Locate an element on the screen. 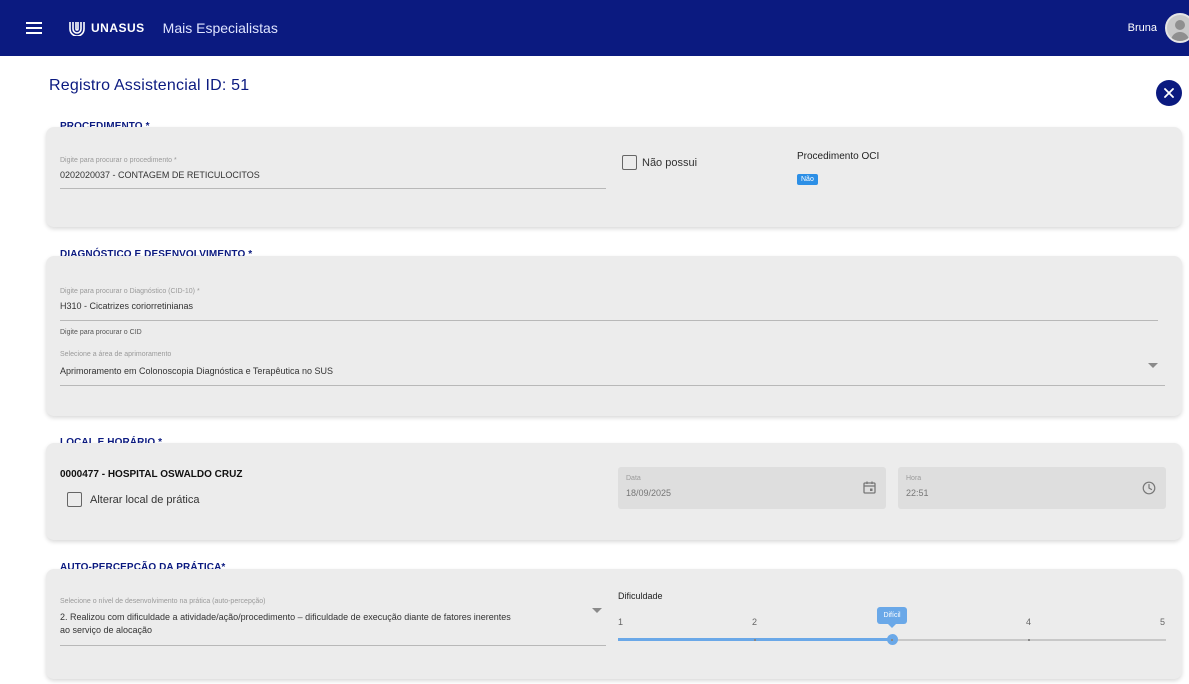 The height and width of the screenshot is (684, 1189). slider-tick-label: 4 is located at coordinates (1029, 622).